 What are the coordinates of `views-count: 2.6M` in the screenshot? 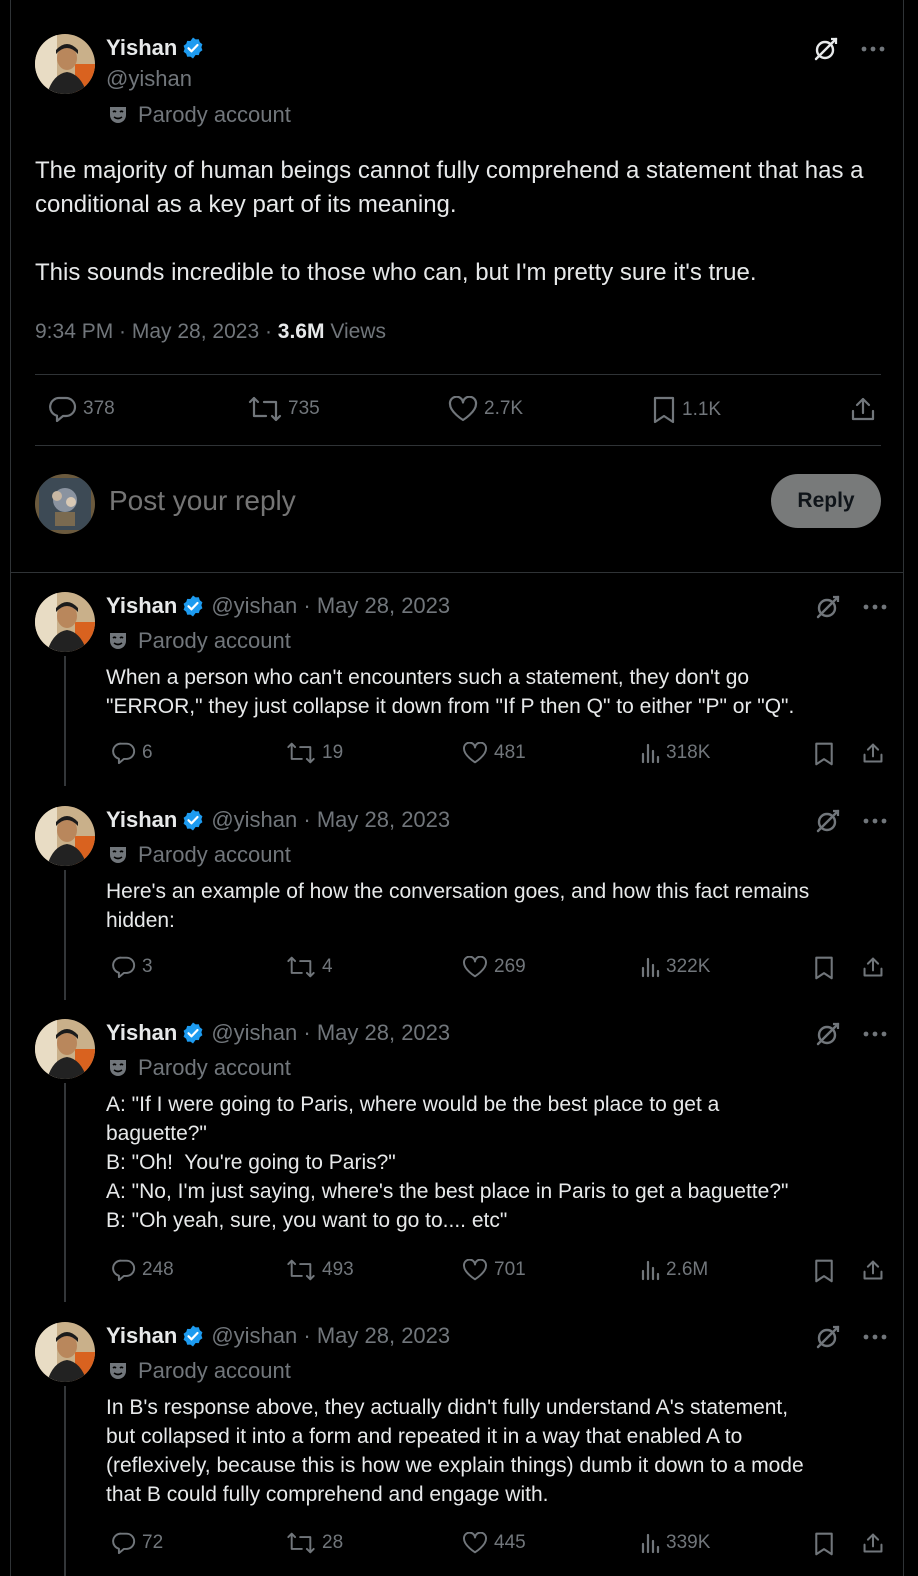 It's located at (687, 1269).